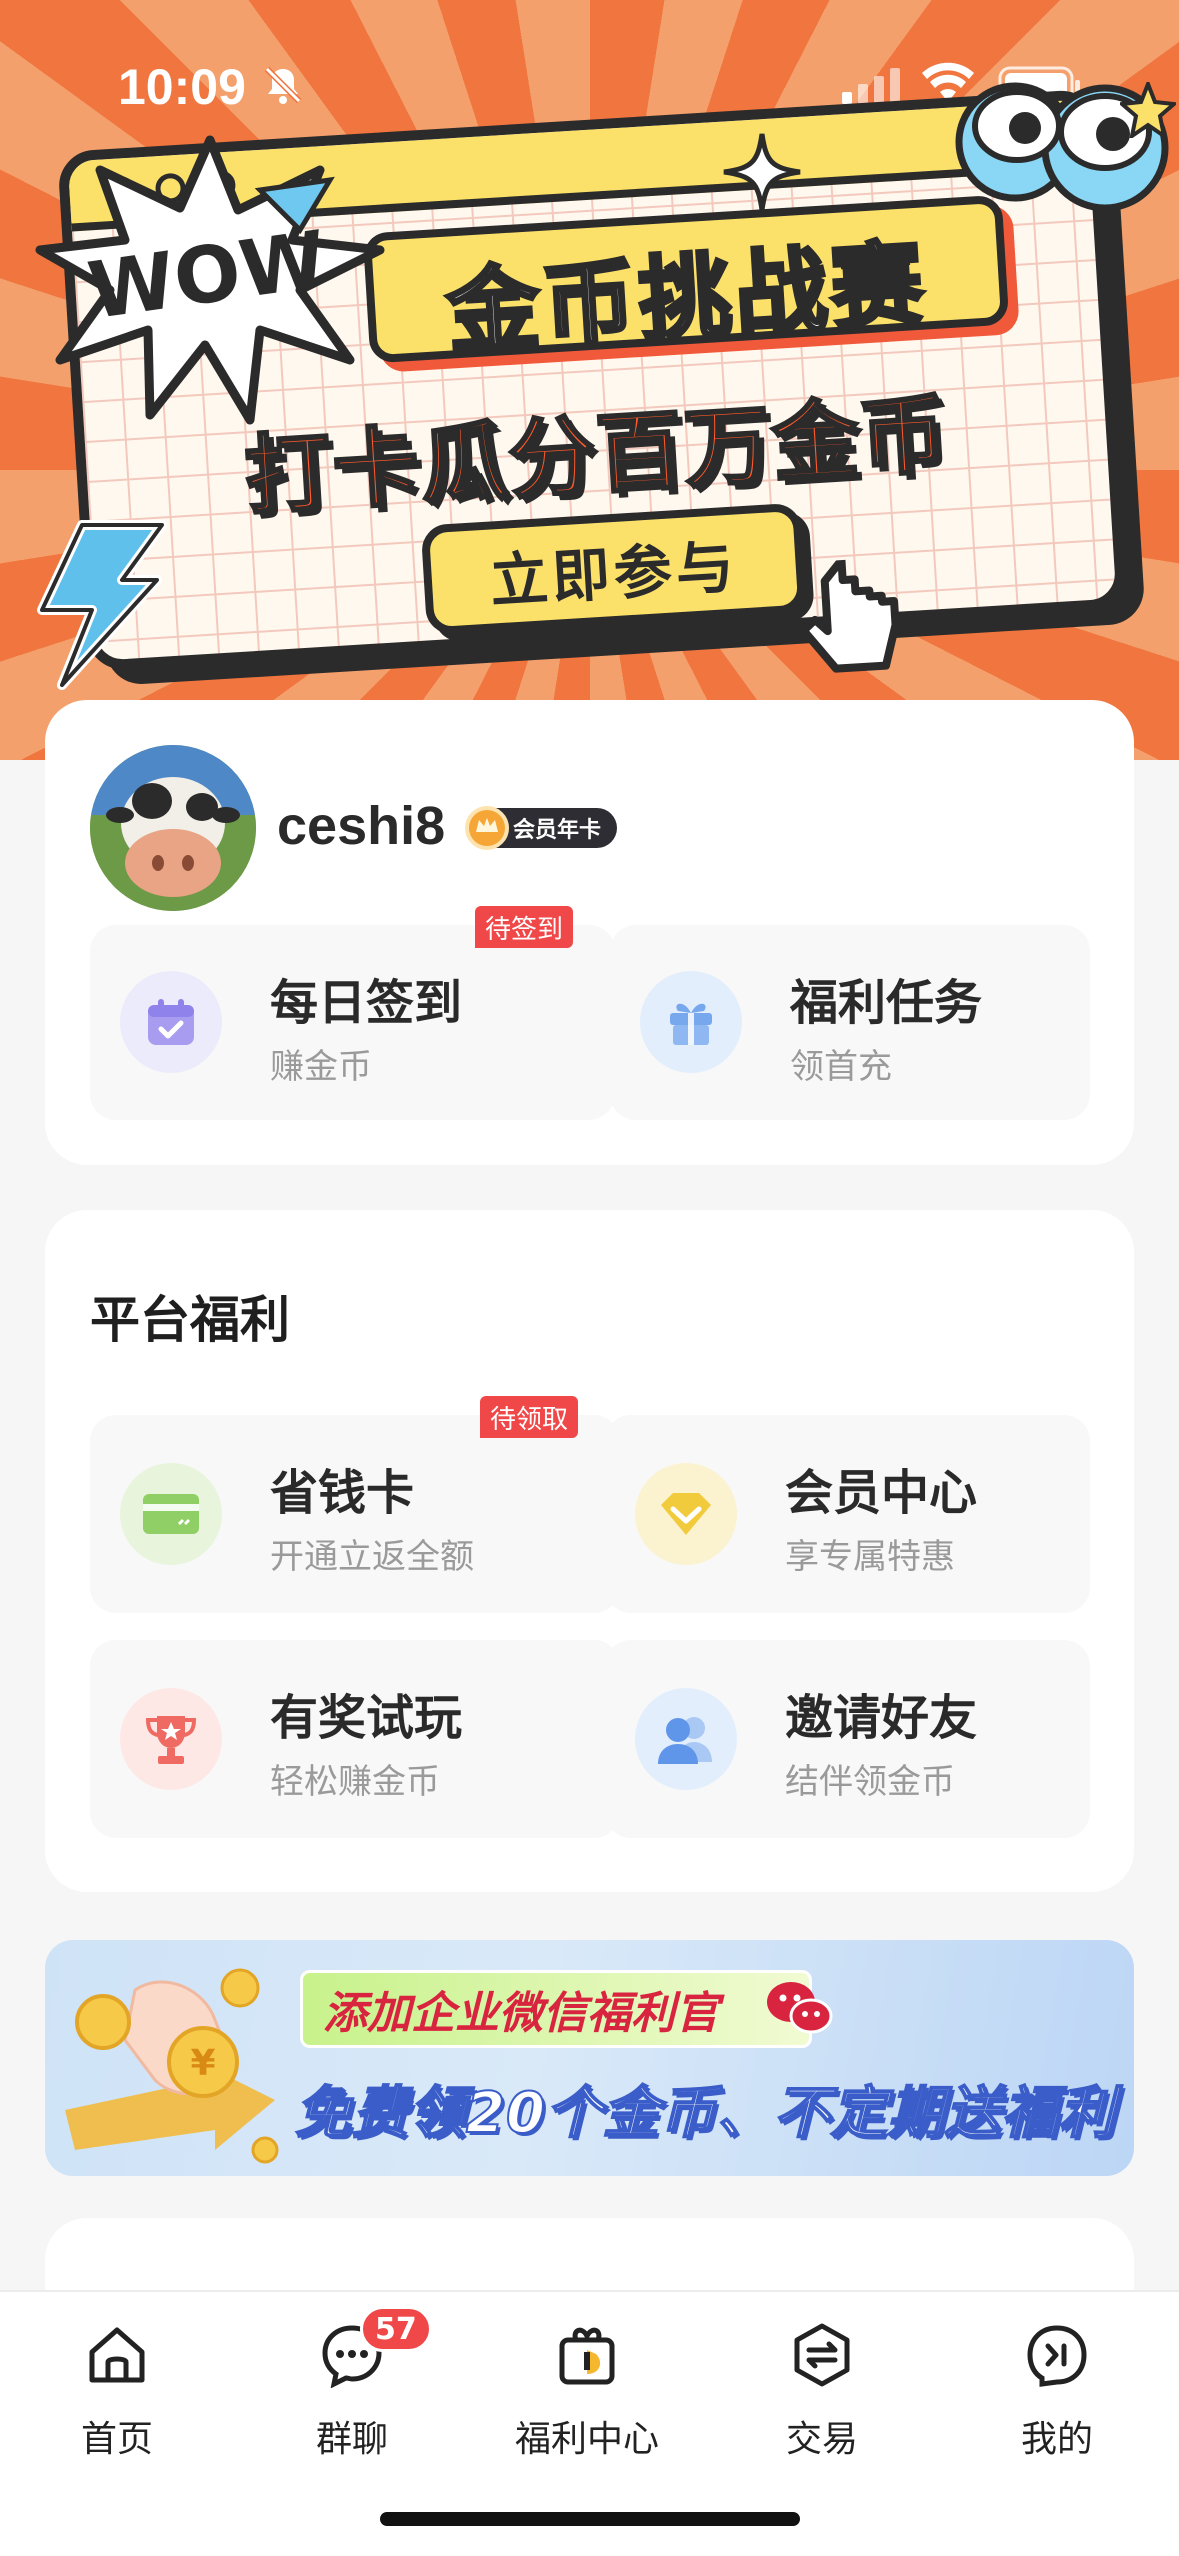 The height and width of the screenshot is (2556, 1179). I want to click on avatar, so click(173, 828).